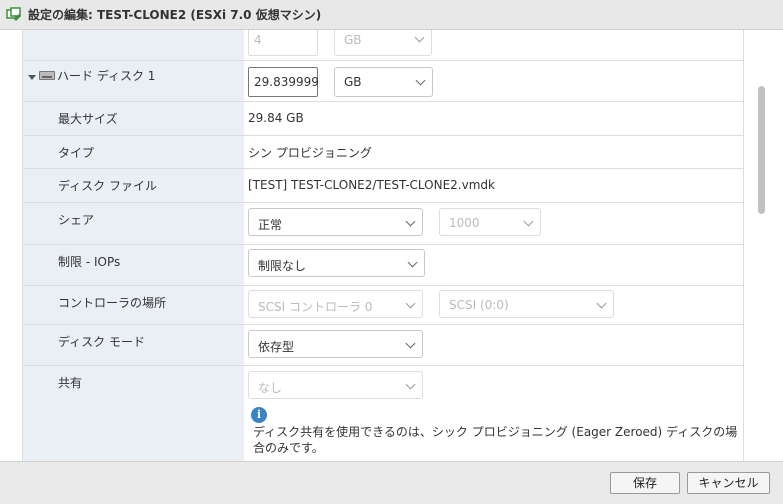 This screenshot has width=783, height=504. I want to click on type-row: タイプ シン プロビジョニング, so click(383, 152).